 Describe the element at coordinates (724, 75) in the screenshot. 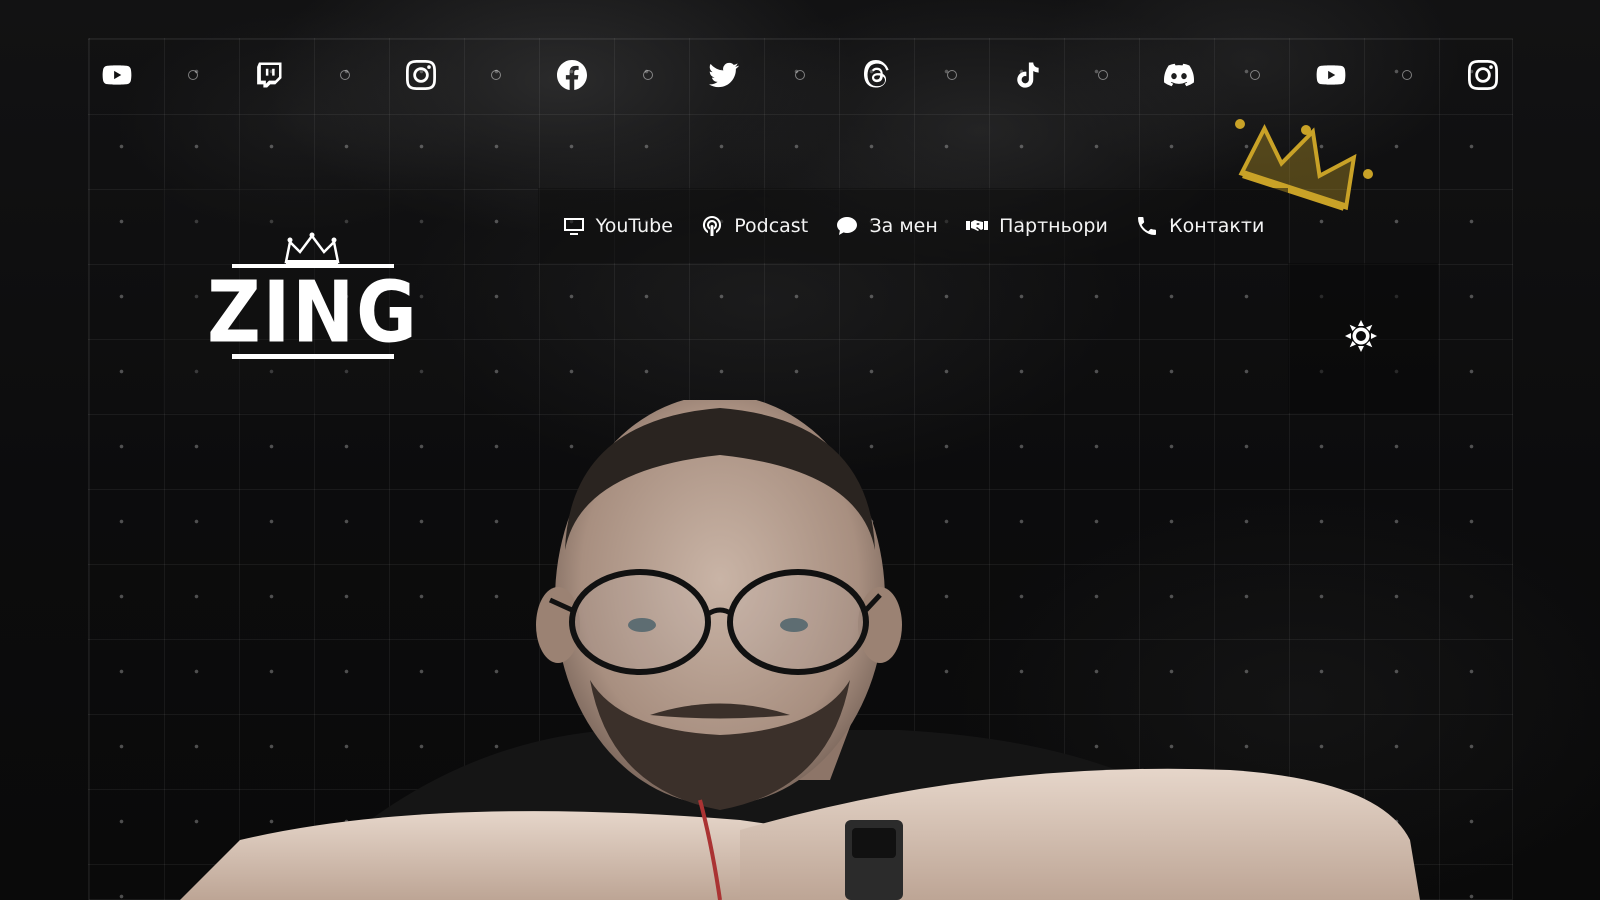

I see `twitter-icon` at that location.